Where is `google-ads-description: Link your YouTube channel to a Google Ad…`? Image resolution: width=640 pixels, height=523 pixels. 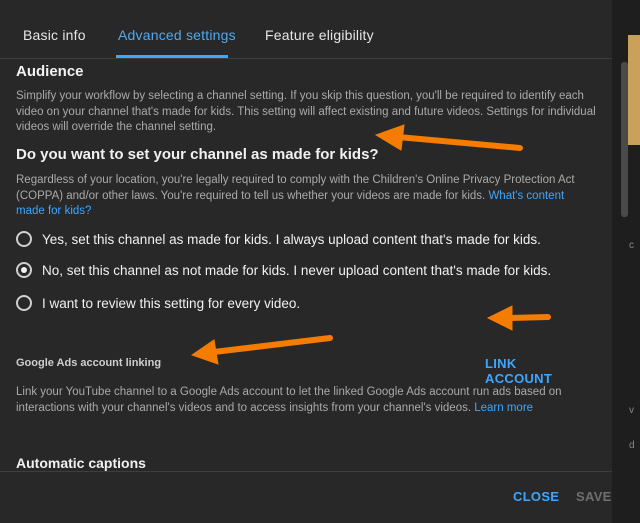 google-ads-description: Link your YouTube channel to a Google Ad… is located at coordinates (306, 400).